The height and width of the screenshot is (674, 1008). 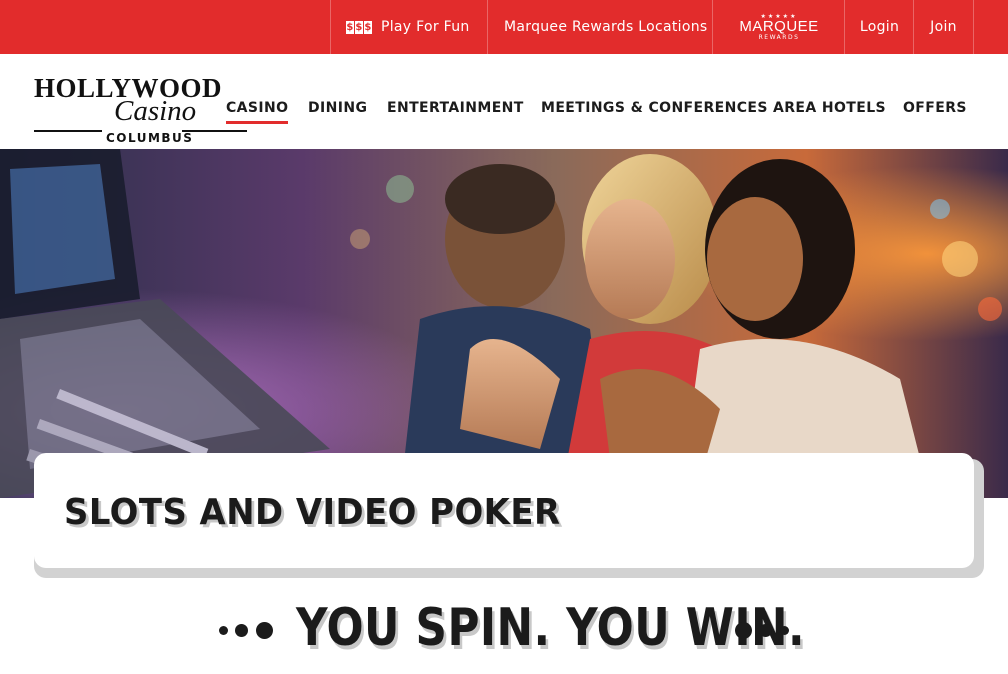 What do you see at coordinates (606, 27) in the screenshot?
I see `locations-label: Marquee Rewards Locations` at bounding box center [606, 27].